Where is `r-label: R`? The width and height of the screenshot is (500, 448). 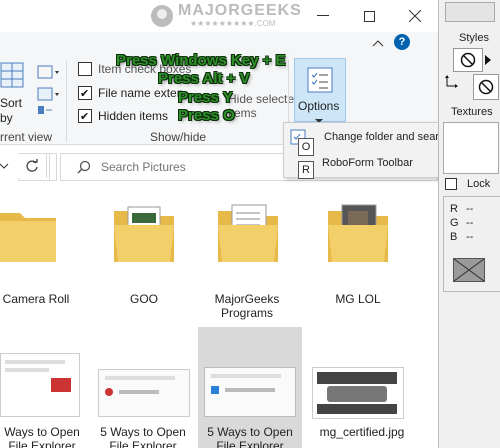 r-label: R is located at coordinates (454, 209).